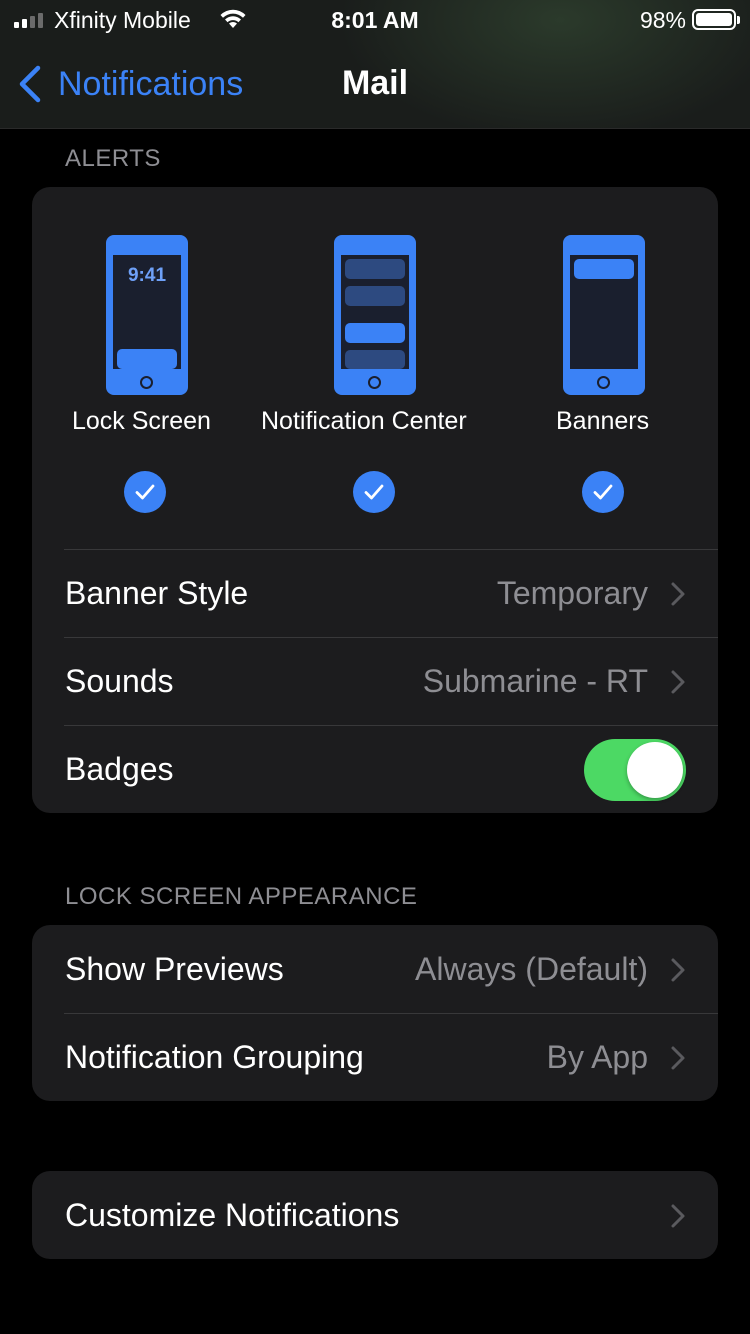 The height and width of the screenshot is (1334, 750). Describe the element at coordinates (375, 593) in the screenshot. I see `banner-style-row: Banner Style Temporary` at that location.